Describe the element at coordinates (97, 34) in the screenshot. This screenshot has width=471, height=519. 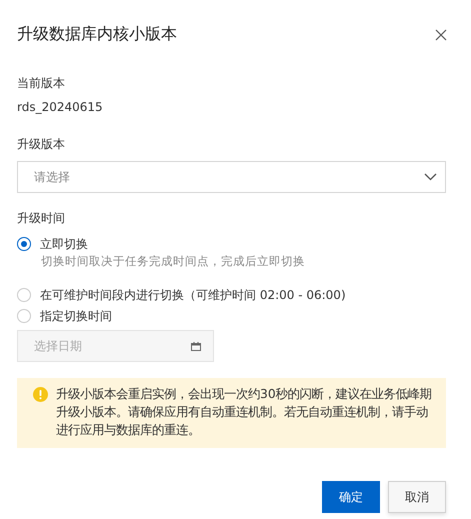
I see `dialog-title: 升级数据库内核小版本` at that location.